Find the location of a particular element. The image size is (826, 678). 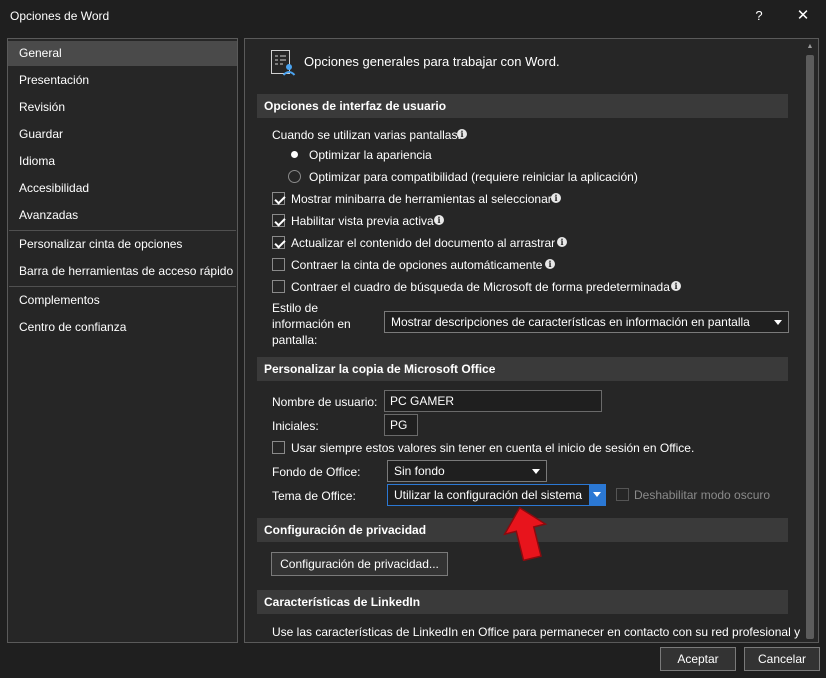

checkbox-collapse-search is located at coordinates (278, 286).